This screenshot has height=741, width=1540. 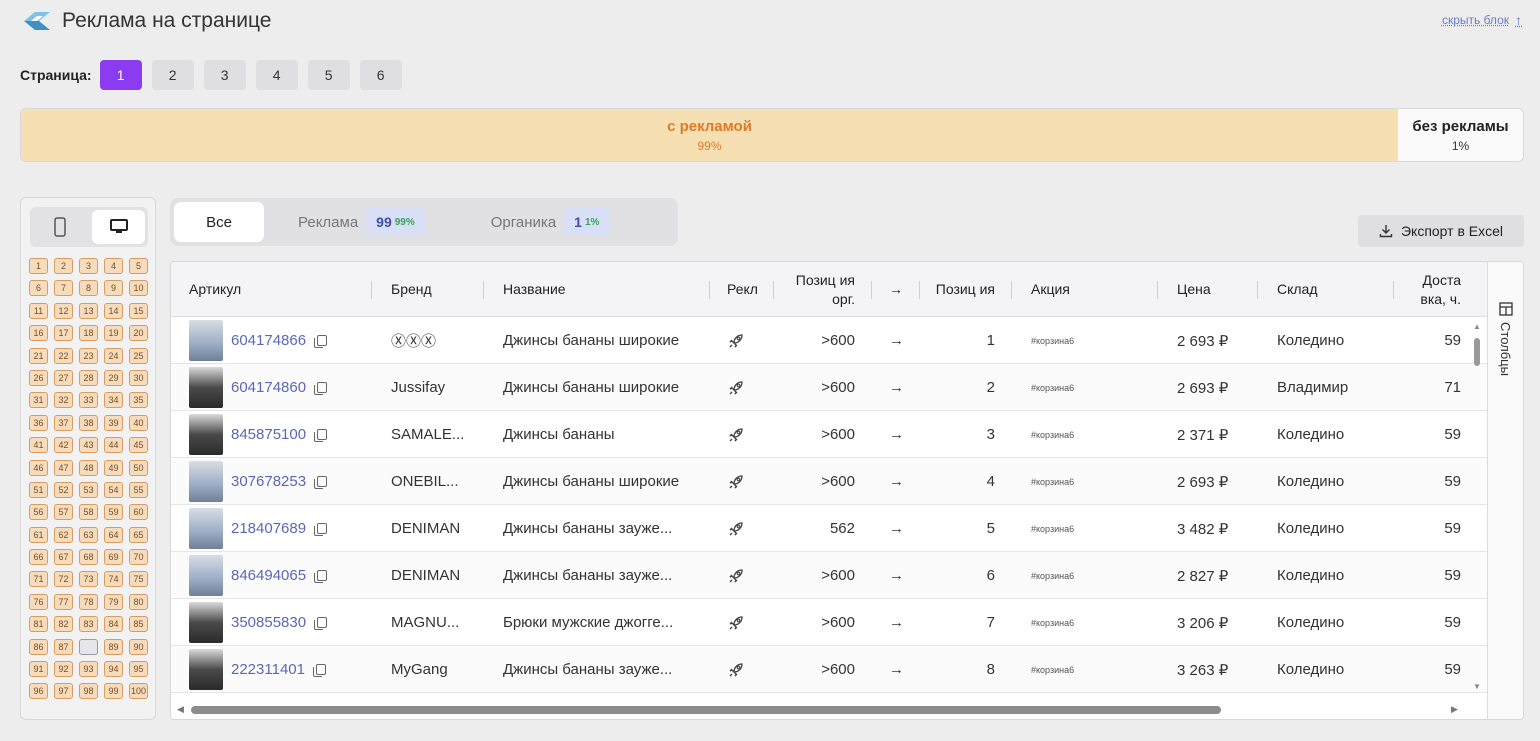 I want to click on position-cell: 75, so click(x=138, y=579).